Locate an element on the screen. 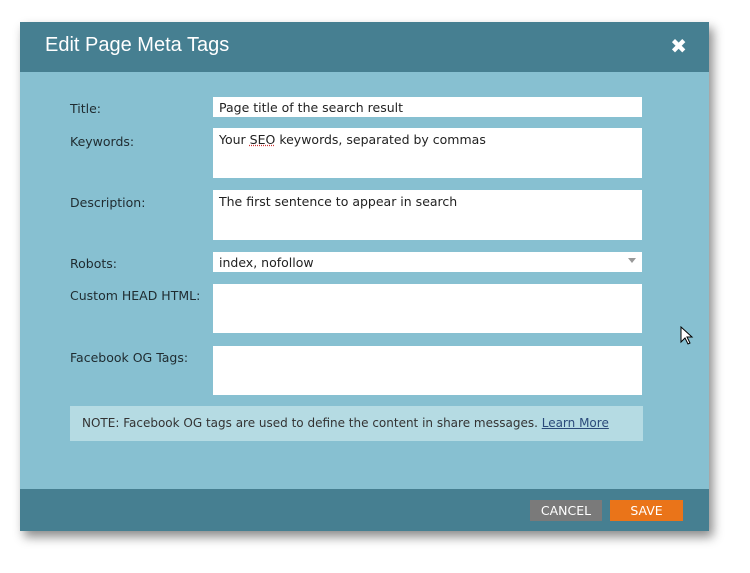 This screenshot has height=573, width=750. dialog-header: Edit Page Meta Tags ✖ is located at coordinates (364, 47).